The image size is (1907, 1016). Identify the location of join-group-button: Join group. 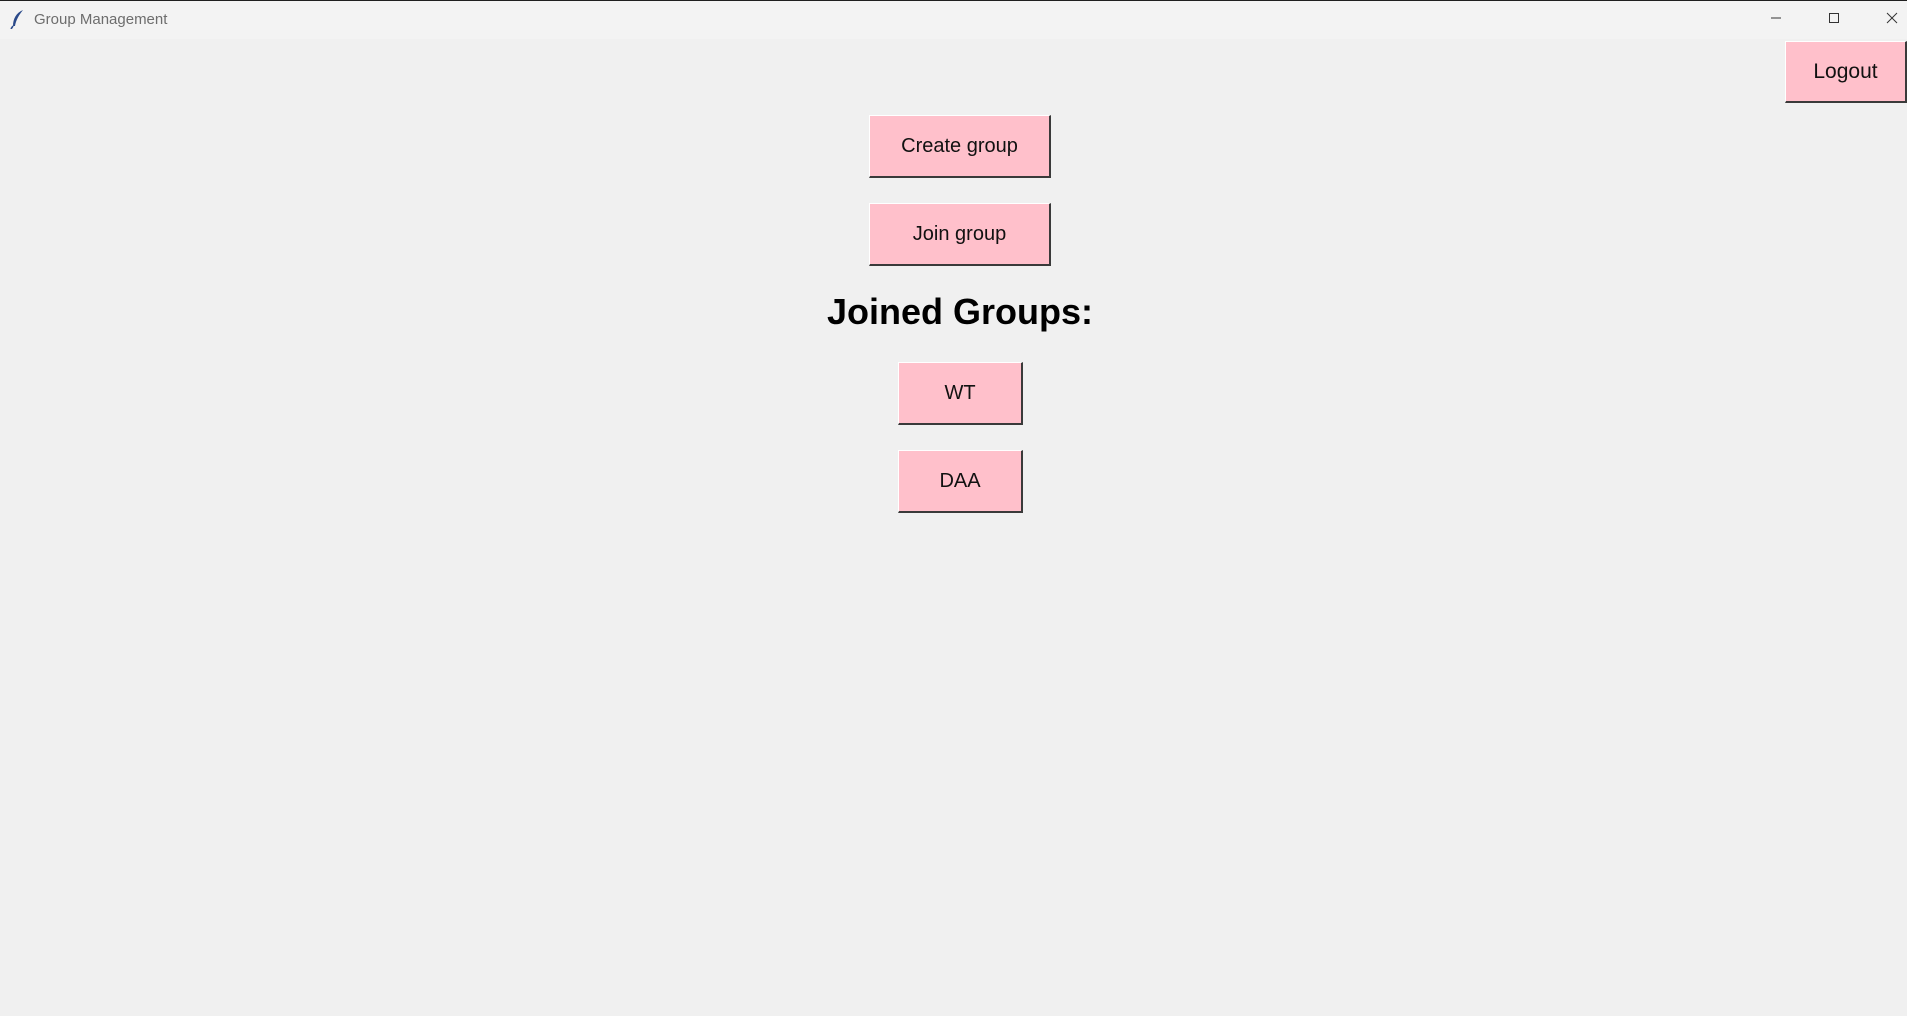
(960, 234).